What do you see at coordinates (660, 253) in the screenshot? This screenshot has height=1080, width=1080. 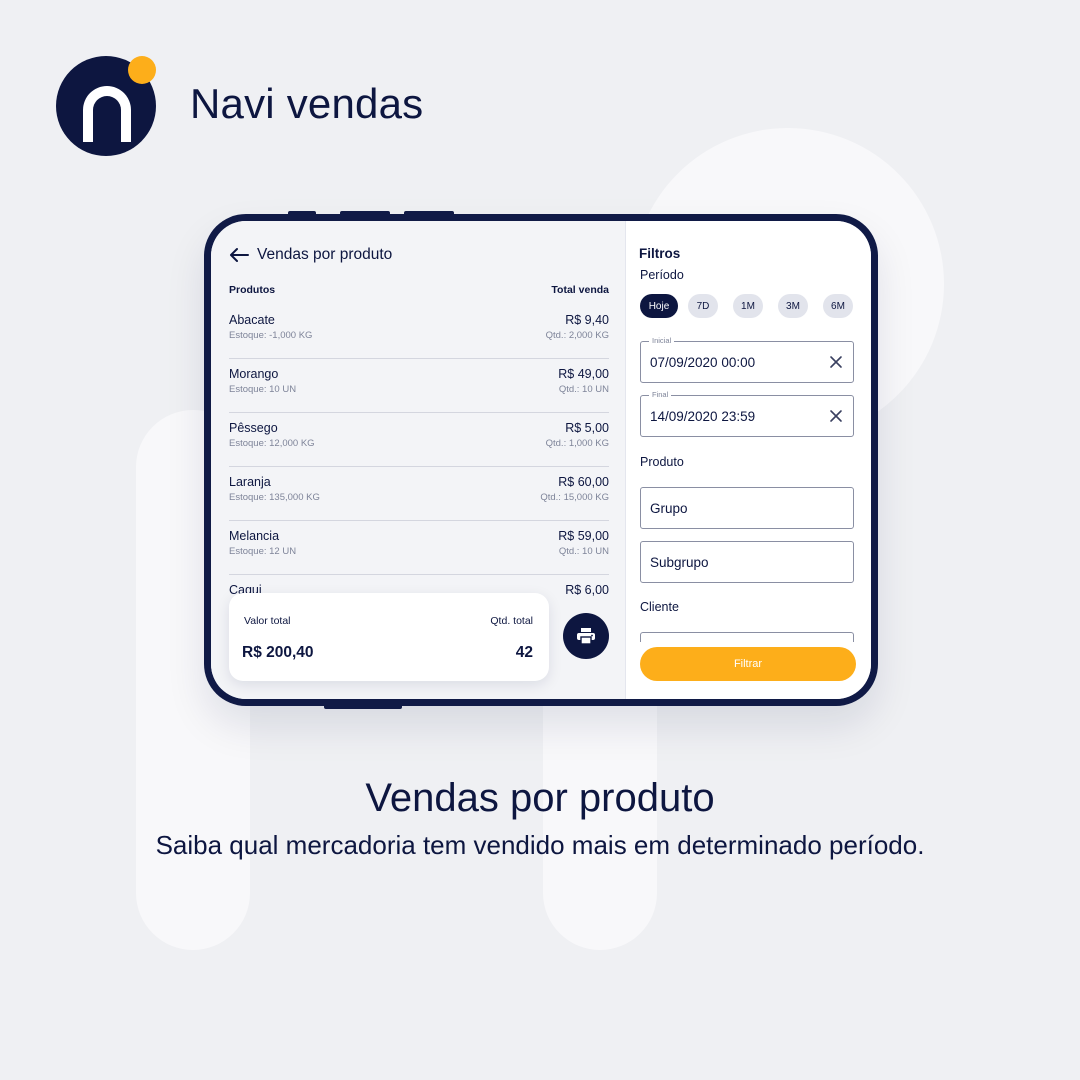 I see `filters-title: Filtros` at bounding box center [660, 253].